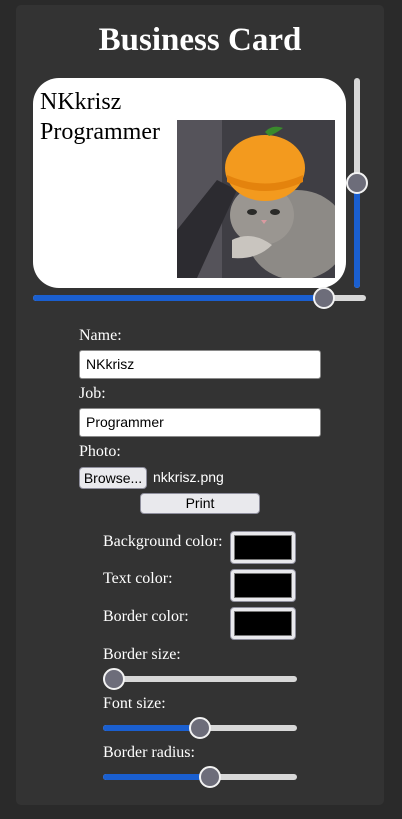  I want to click on border-radius-slider-fill, so click(157, 777).